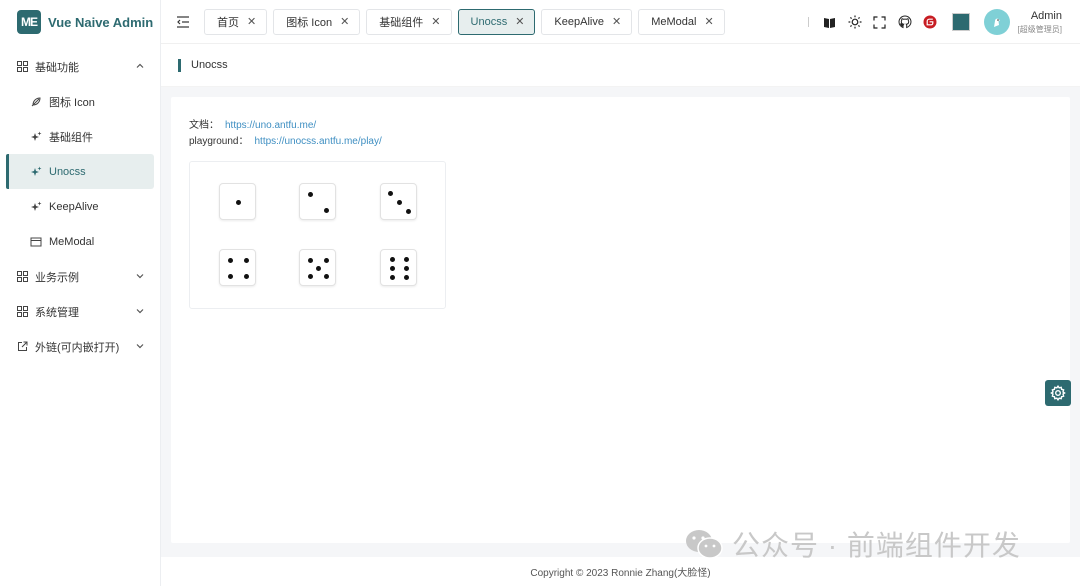 Image resolution: width=1080 pixels, height=586 pixels. Describe the element at coordinates (996, 22) in the screenshot. I see `avatar` at that location.